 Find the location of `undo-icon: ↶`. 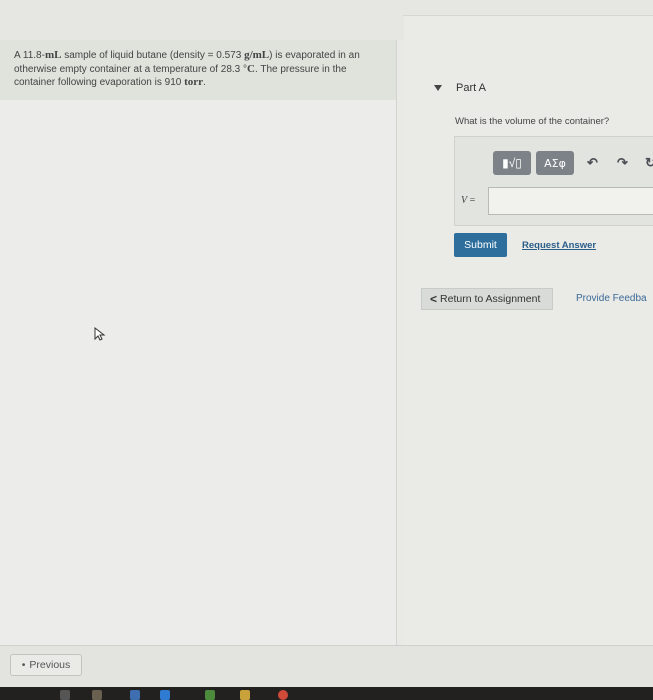

undo-icon: ↶ is located at coordinates (592, 163).